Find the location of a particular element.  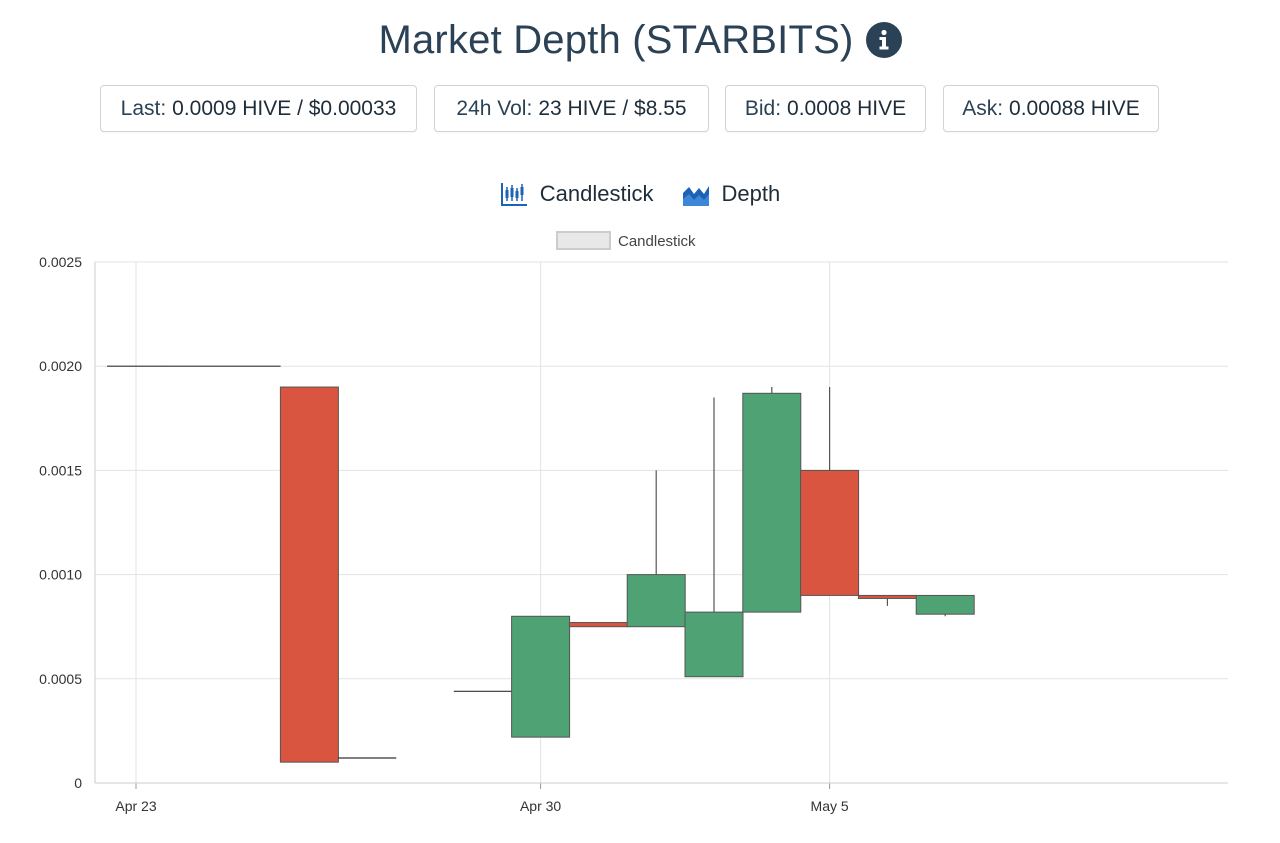

legend-label: Candlestick is located at coordinates (657, 241).